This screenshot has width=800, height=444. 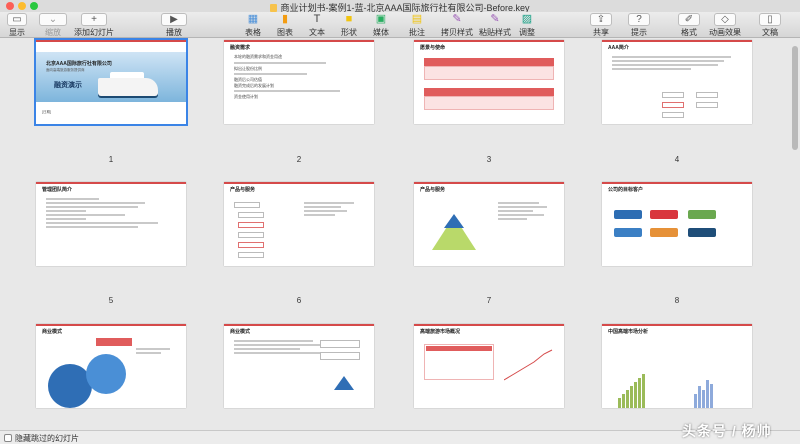 What do you see at coordinates (639, 19) in the screenshot?
I see `lightbulb-icon: ?` at bounding box center [639, 19].